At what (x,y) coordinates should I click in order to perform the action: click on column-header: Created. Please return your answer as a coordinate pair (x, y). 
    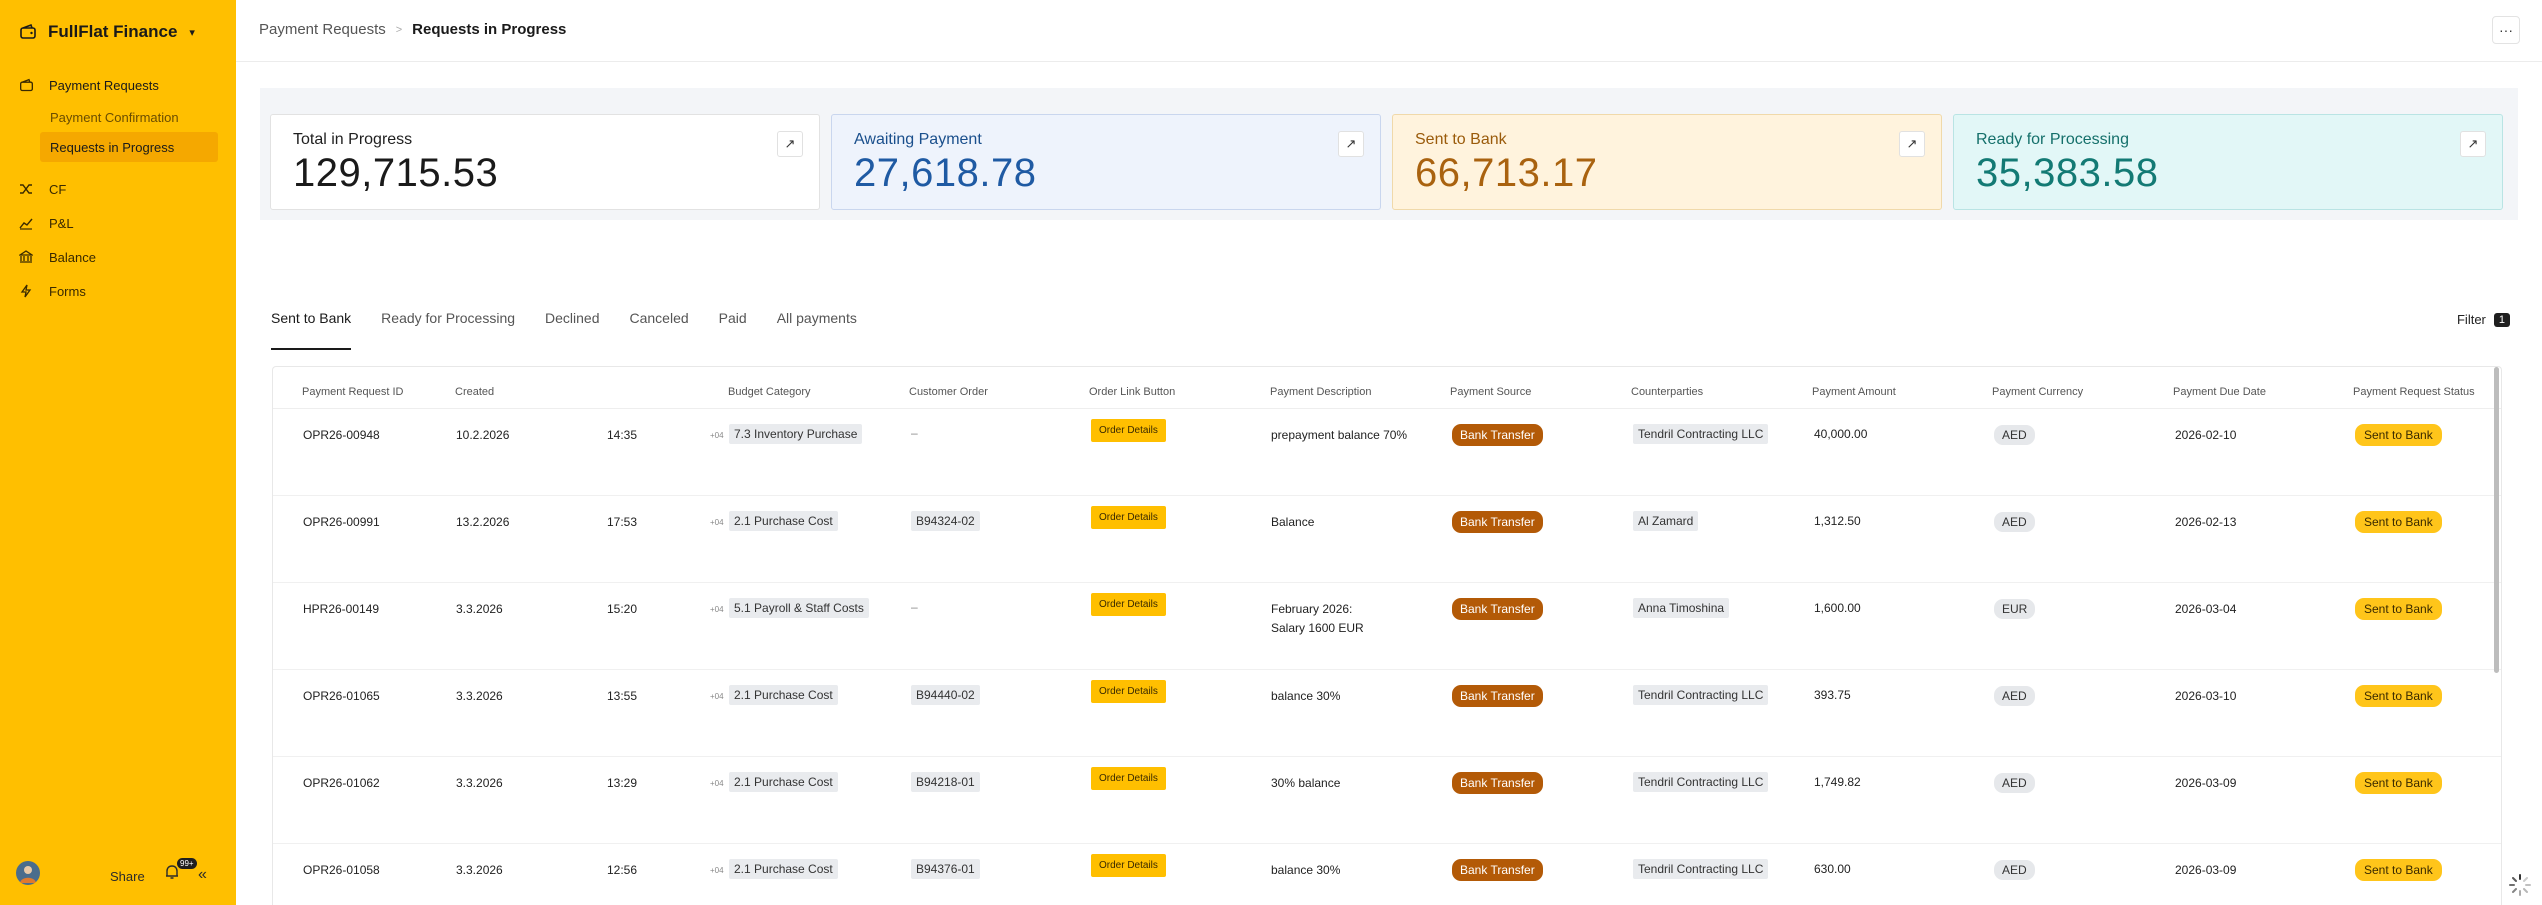
    Looking at the image, I should click on (474, 392).